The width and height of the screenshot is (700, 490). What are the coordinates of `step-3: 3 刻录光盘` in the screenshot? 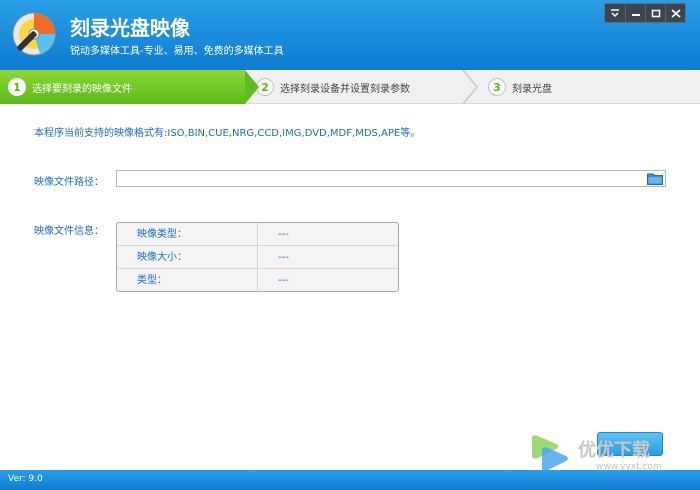 It's located at (520, 87).